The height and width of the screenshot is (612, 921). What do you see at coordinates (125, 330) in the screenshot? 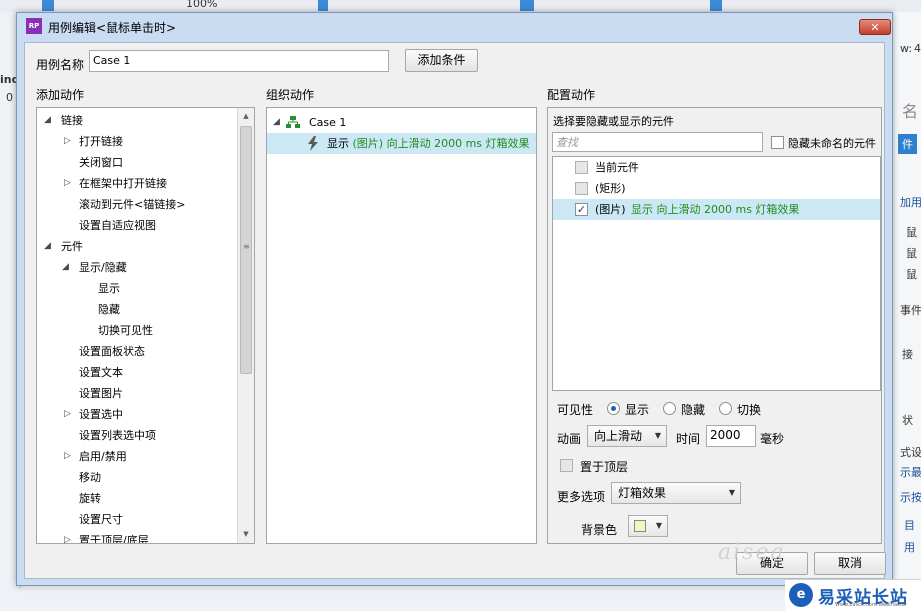
I see `tree-item-label: 切换可见性` at bounding box center [125, 330].